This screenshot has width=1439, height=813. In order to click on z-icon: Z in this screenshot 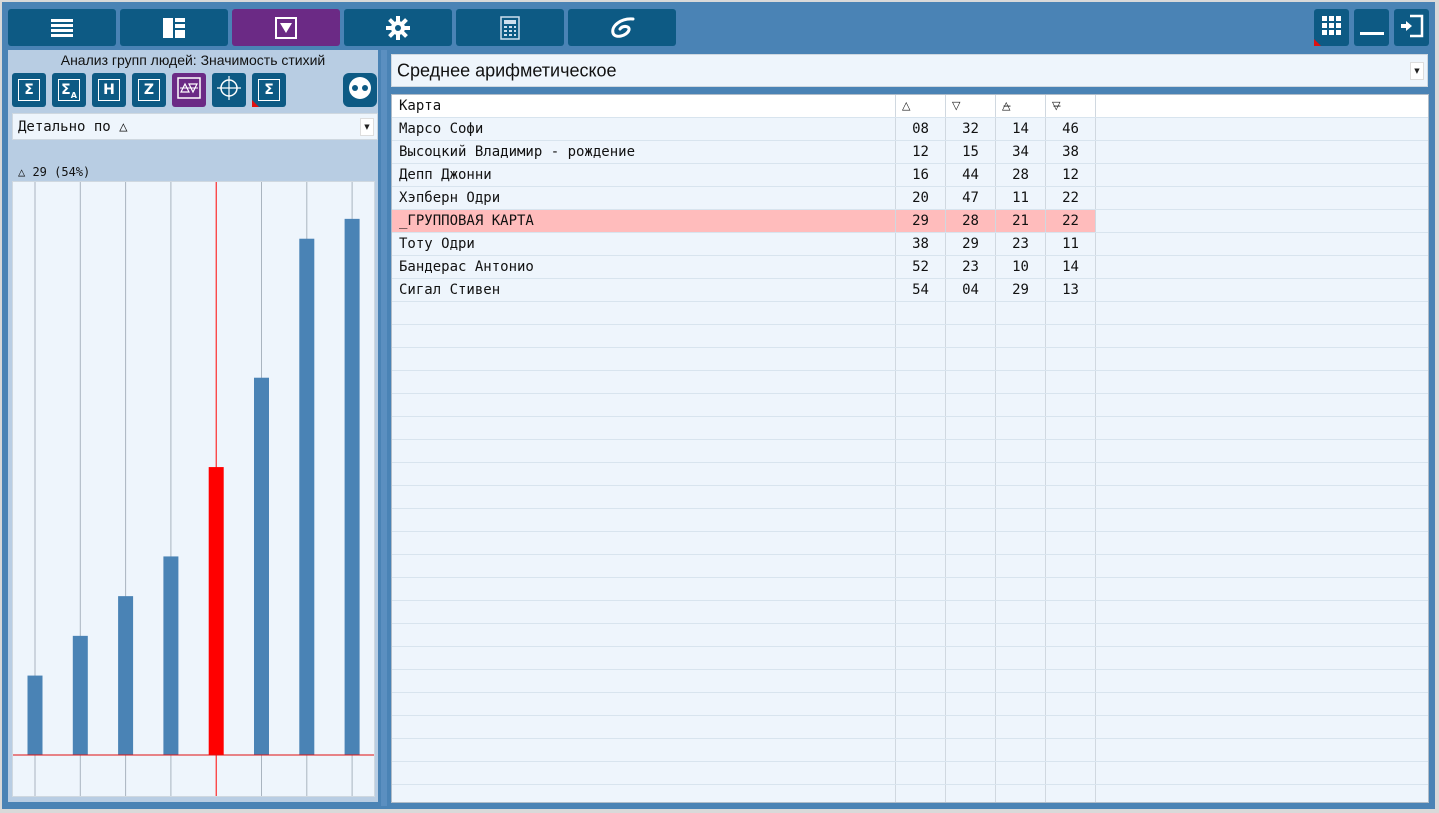, I will do `click(149, 90)`.